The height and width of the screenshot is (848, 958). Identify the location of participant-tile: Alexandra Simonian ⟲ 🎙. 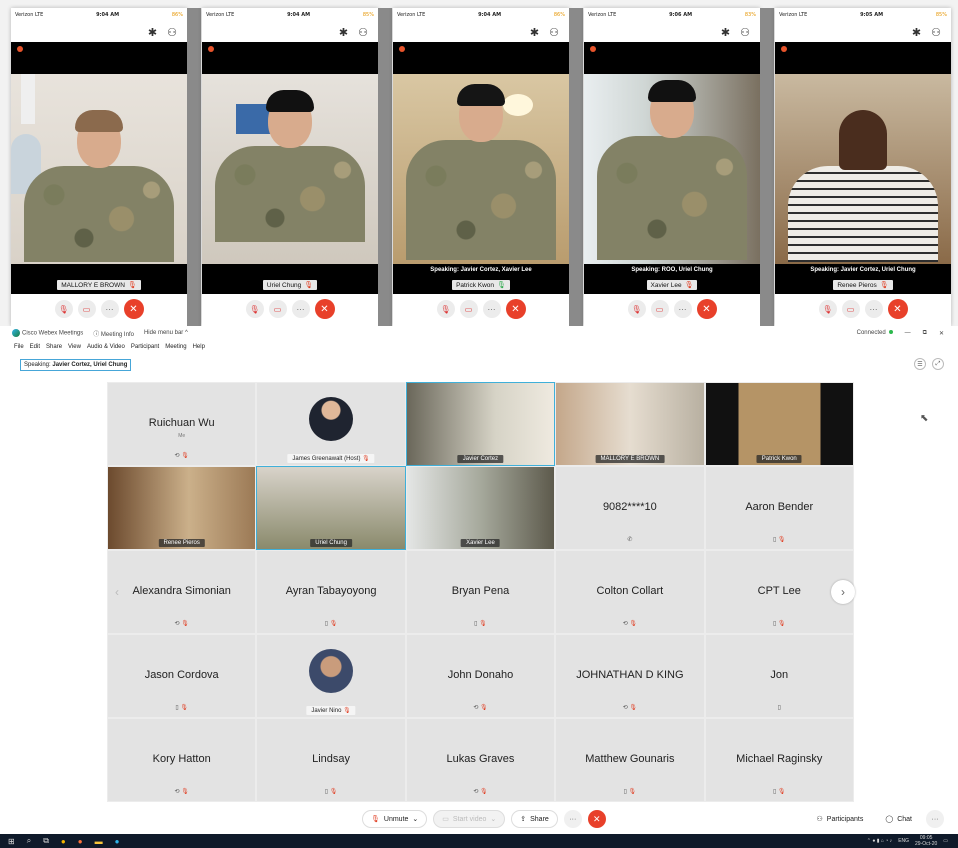
(182, 592).